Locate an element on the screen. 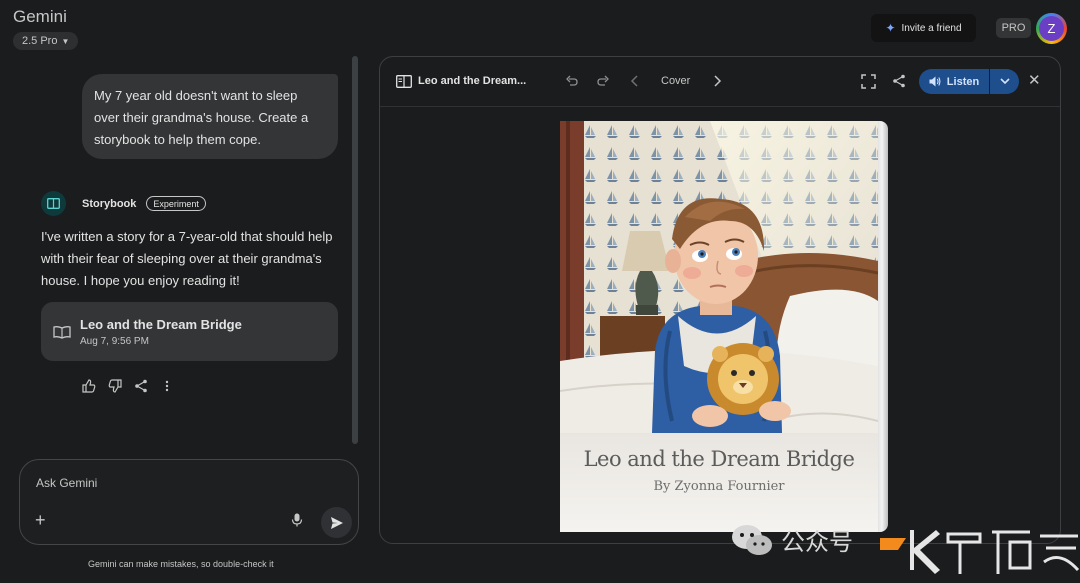  book-open-icon is located at coordinates (62, 332).